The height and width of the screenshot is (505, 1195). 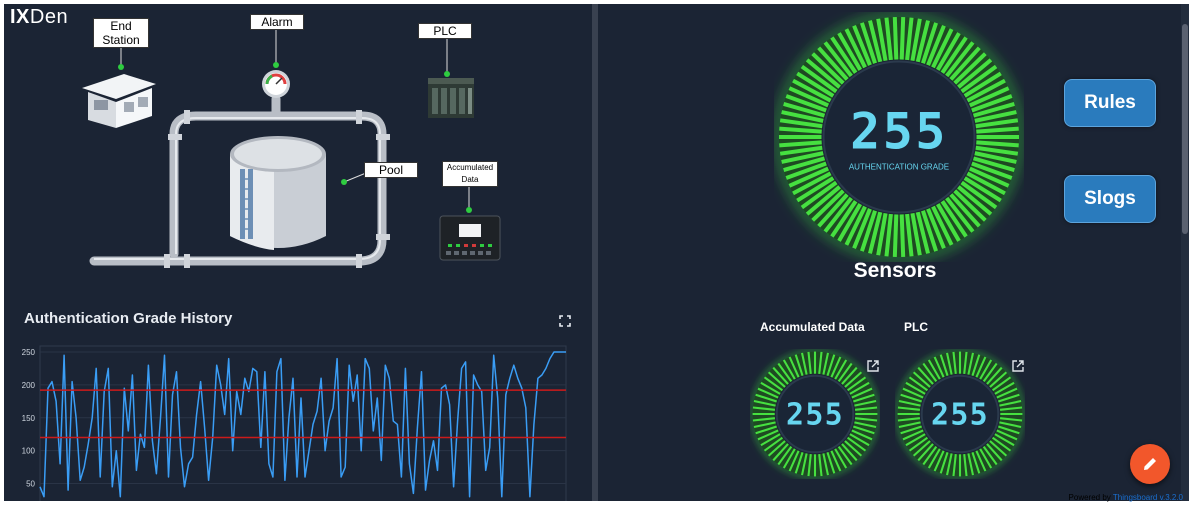 I want to click on pencil-icon, so click(x=1150, y=464).